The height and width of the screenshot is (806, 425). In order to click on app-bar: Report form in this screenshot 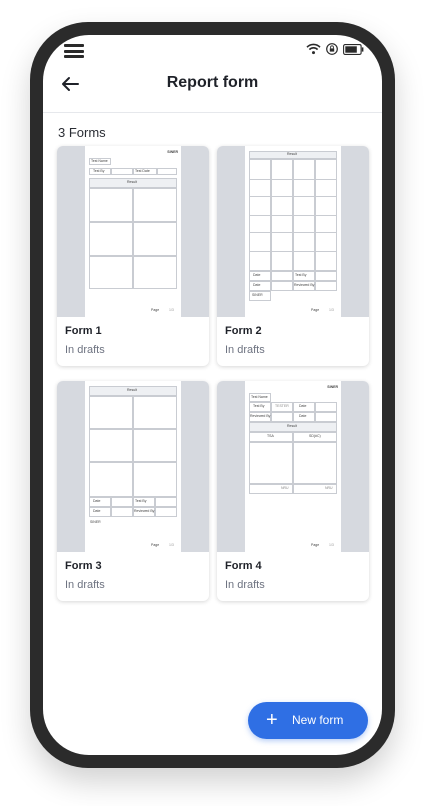, I will do `click(212, 89)`.